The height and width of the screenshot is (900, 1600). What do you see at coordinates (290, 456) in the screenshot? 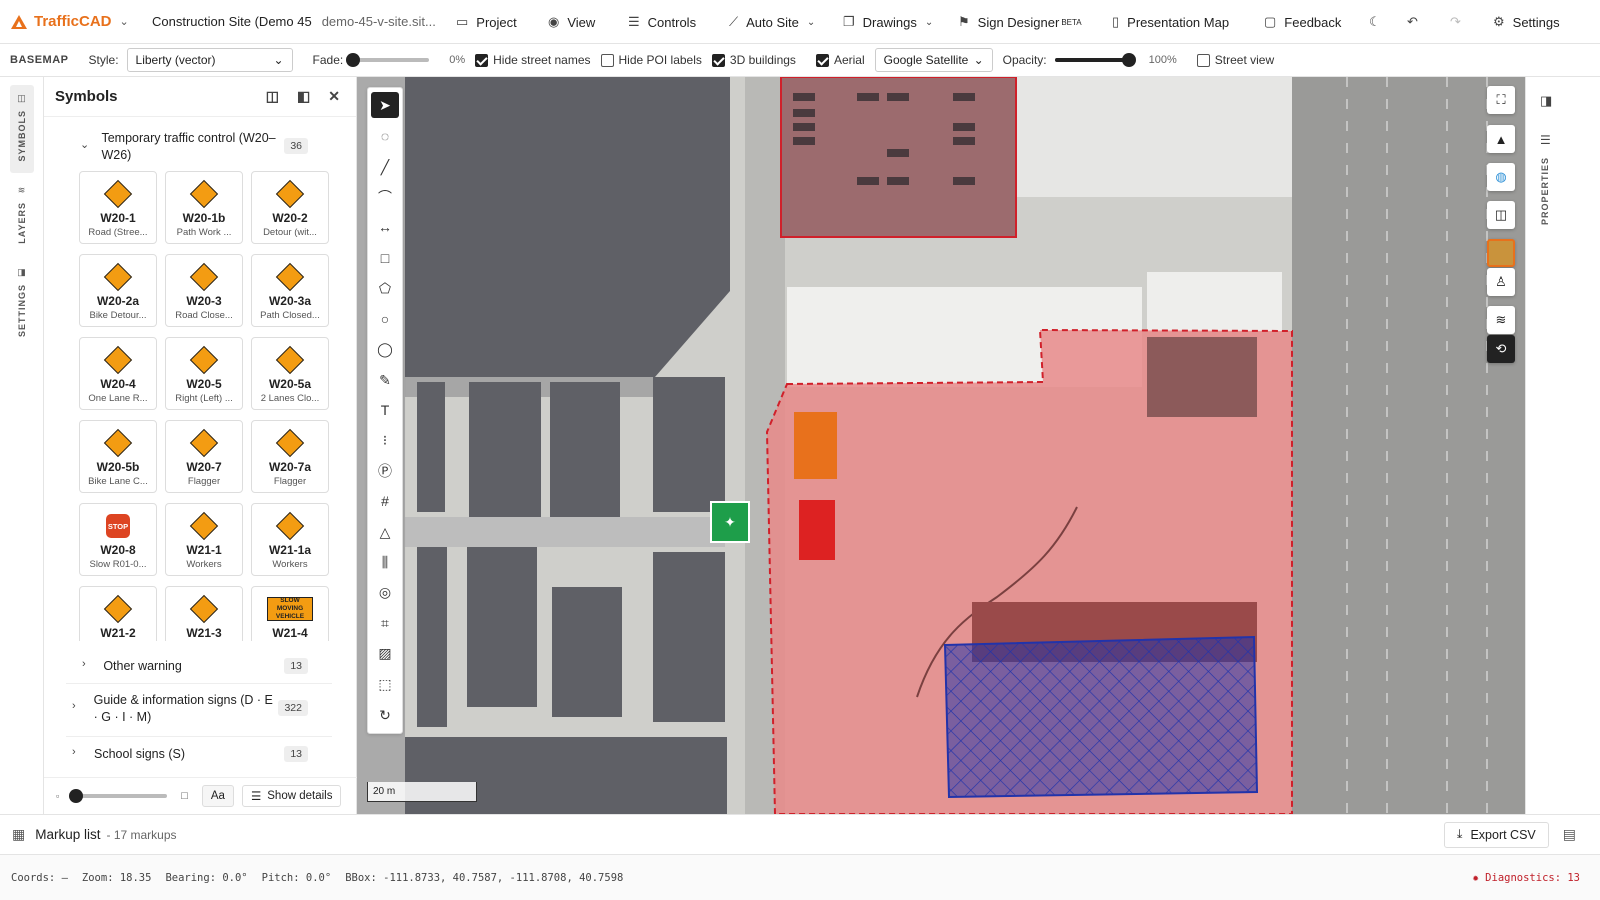
I see `symbol-card: W20-7a Flagger` at bounding box center [290, 456].